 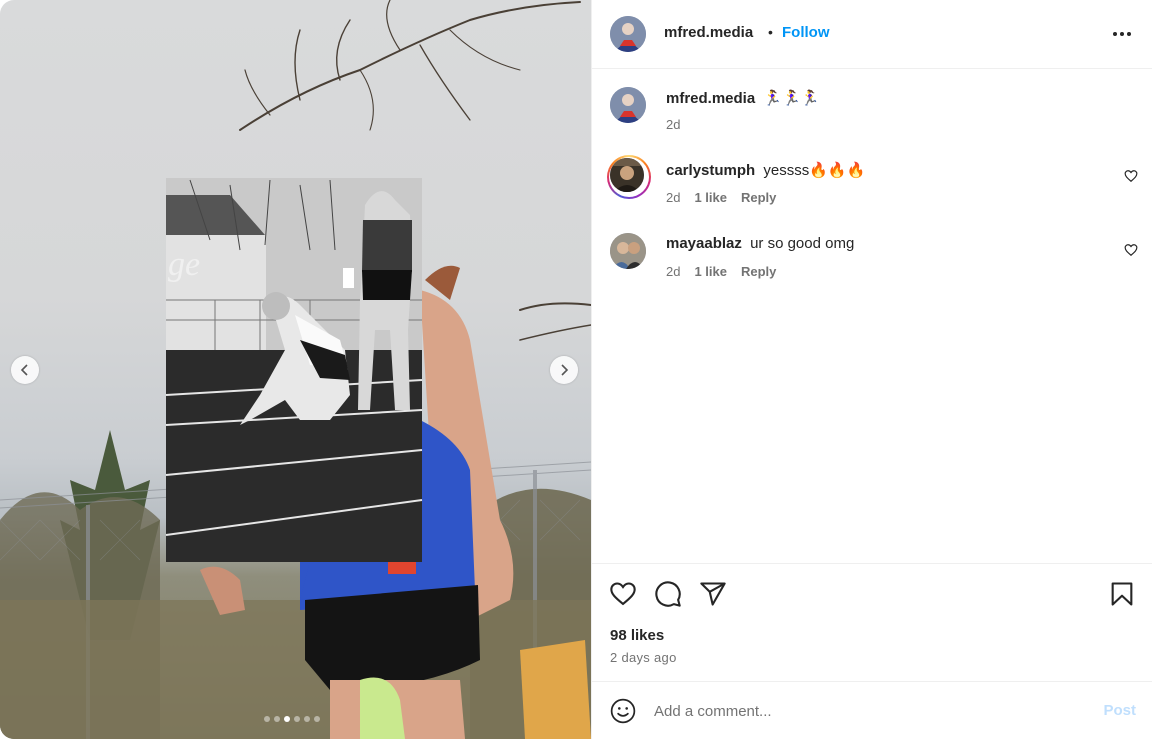 I want to click on follow-button: Follow, so click(x=806, y=32).